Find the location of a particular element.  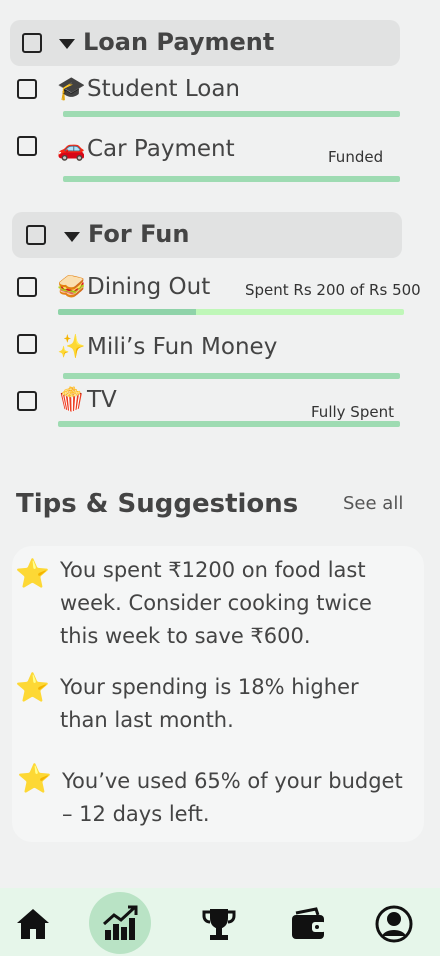

list-item-label: 🚗Car Payment is located at coordinates (146, 149).